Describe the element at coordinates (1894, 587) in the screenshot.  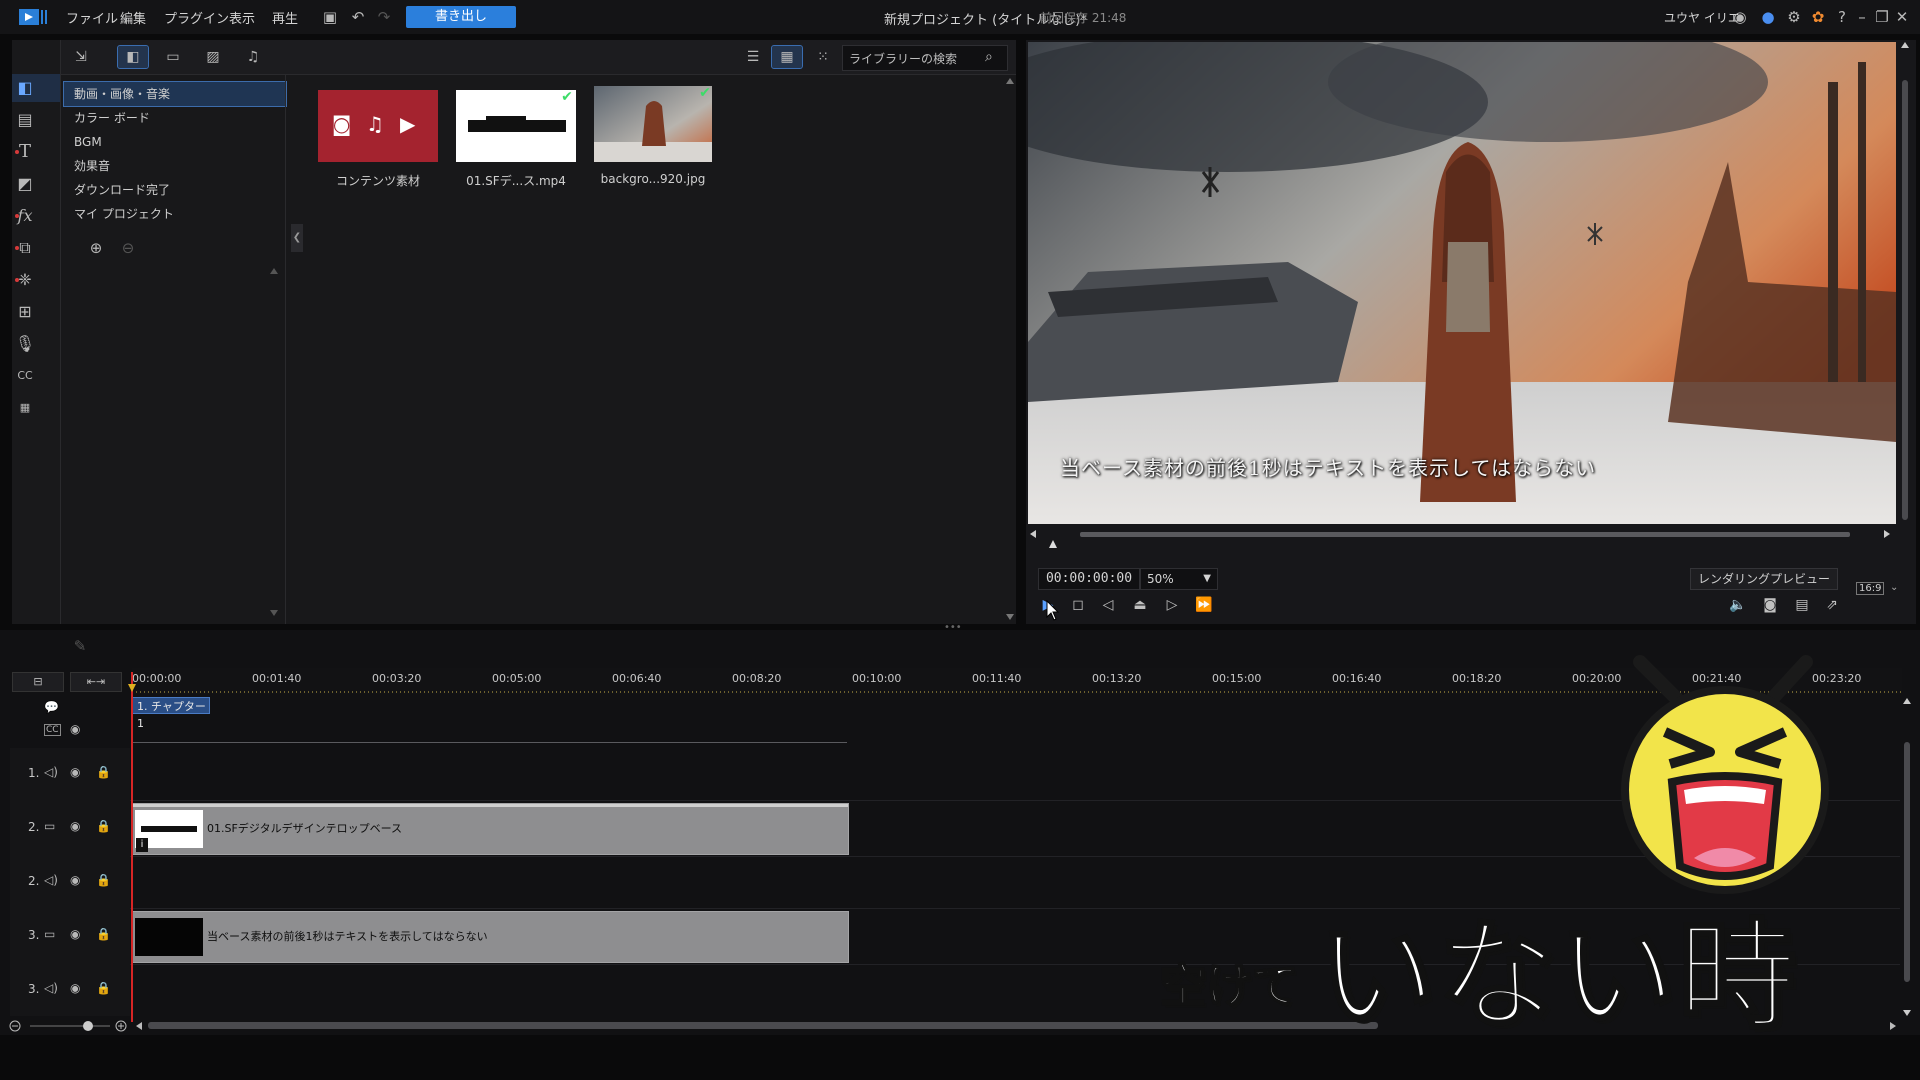
I see `chevron-down-icon: ⌄` at that location.